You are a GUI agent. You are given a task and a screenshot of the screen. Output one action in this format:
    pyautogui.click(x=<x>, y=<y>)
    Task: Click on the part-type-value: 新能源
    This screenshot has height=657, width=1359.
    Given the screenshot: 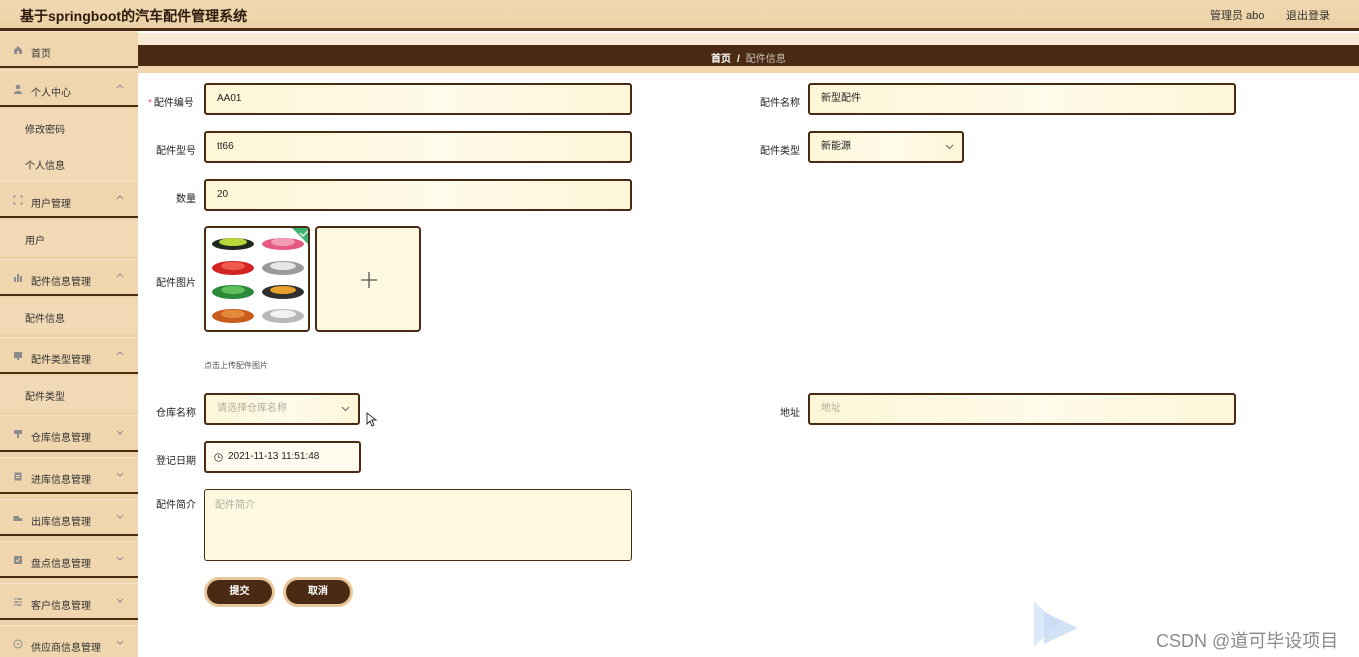 What is the action you would take?
    pyautogui.click(x=836, y=146)
    